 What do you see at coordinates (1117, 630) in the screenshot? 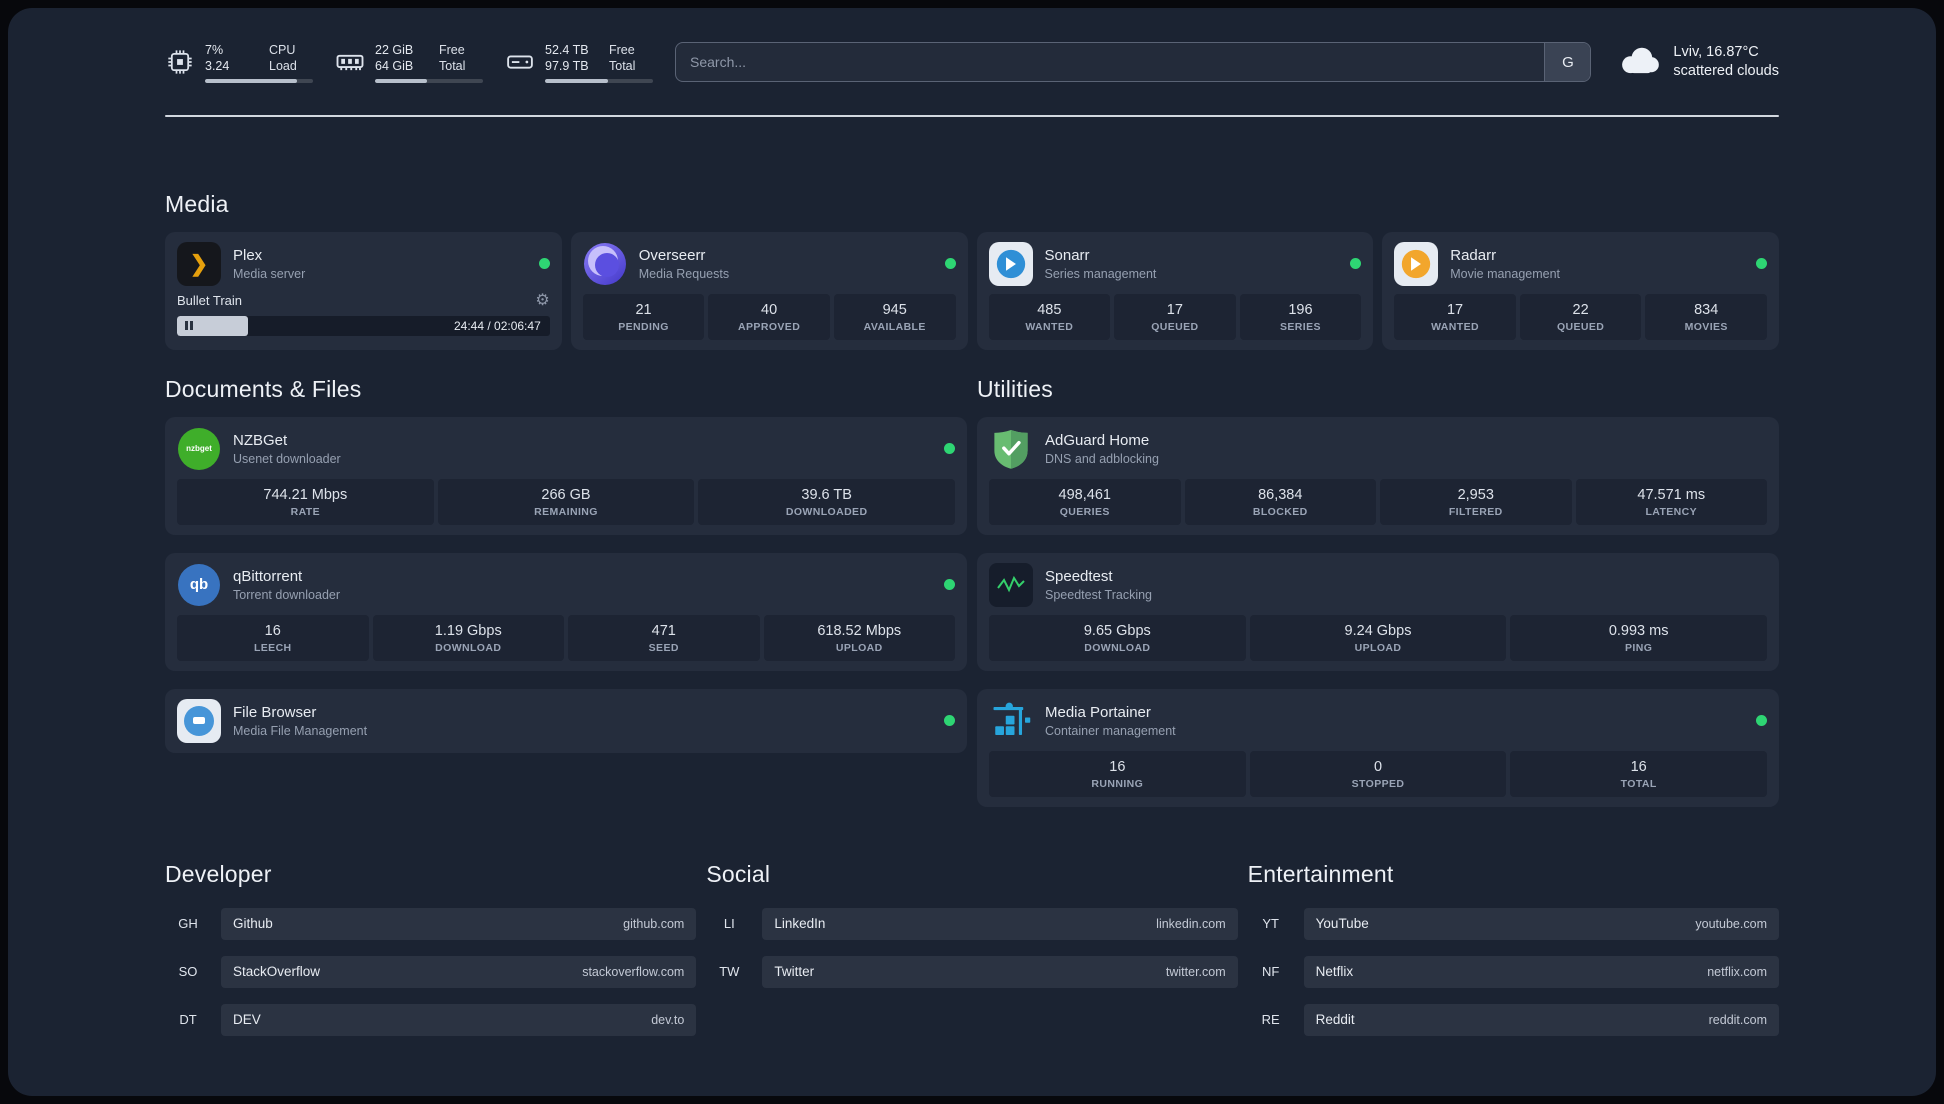
I see `stat-value: 9.65 Gbps` at bounding box center [1117, 630].